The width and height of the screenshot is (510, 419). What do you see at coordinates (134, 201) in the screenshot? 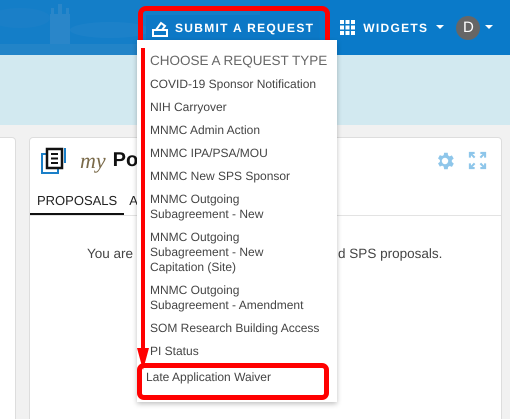
I see `tab: A` at bounding box center [134, 201].